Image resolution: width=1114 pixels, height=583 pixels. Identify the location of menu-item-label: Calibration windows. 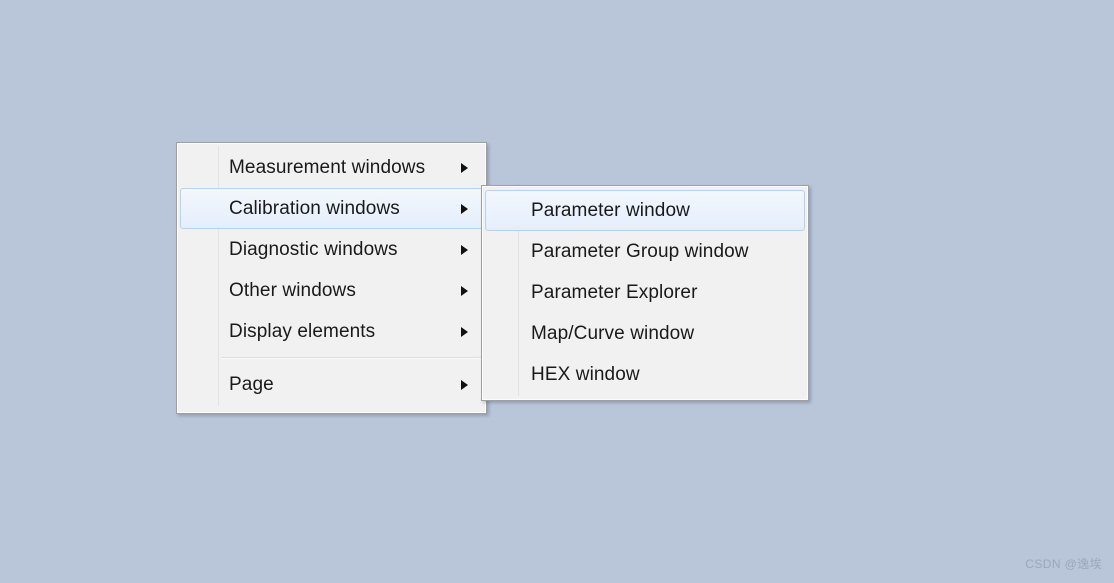
(314, 208).